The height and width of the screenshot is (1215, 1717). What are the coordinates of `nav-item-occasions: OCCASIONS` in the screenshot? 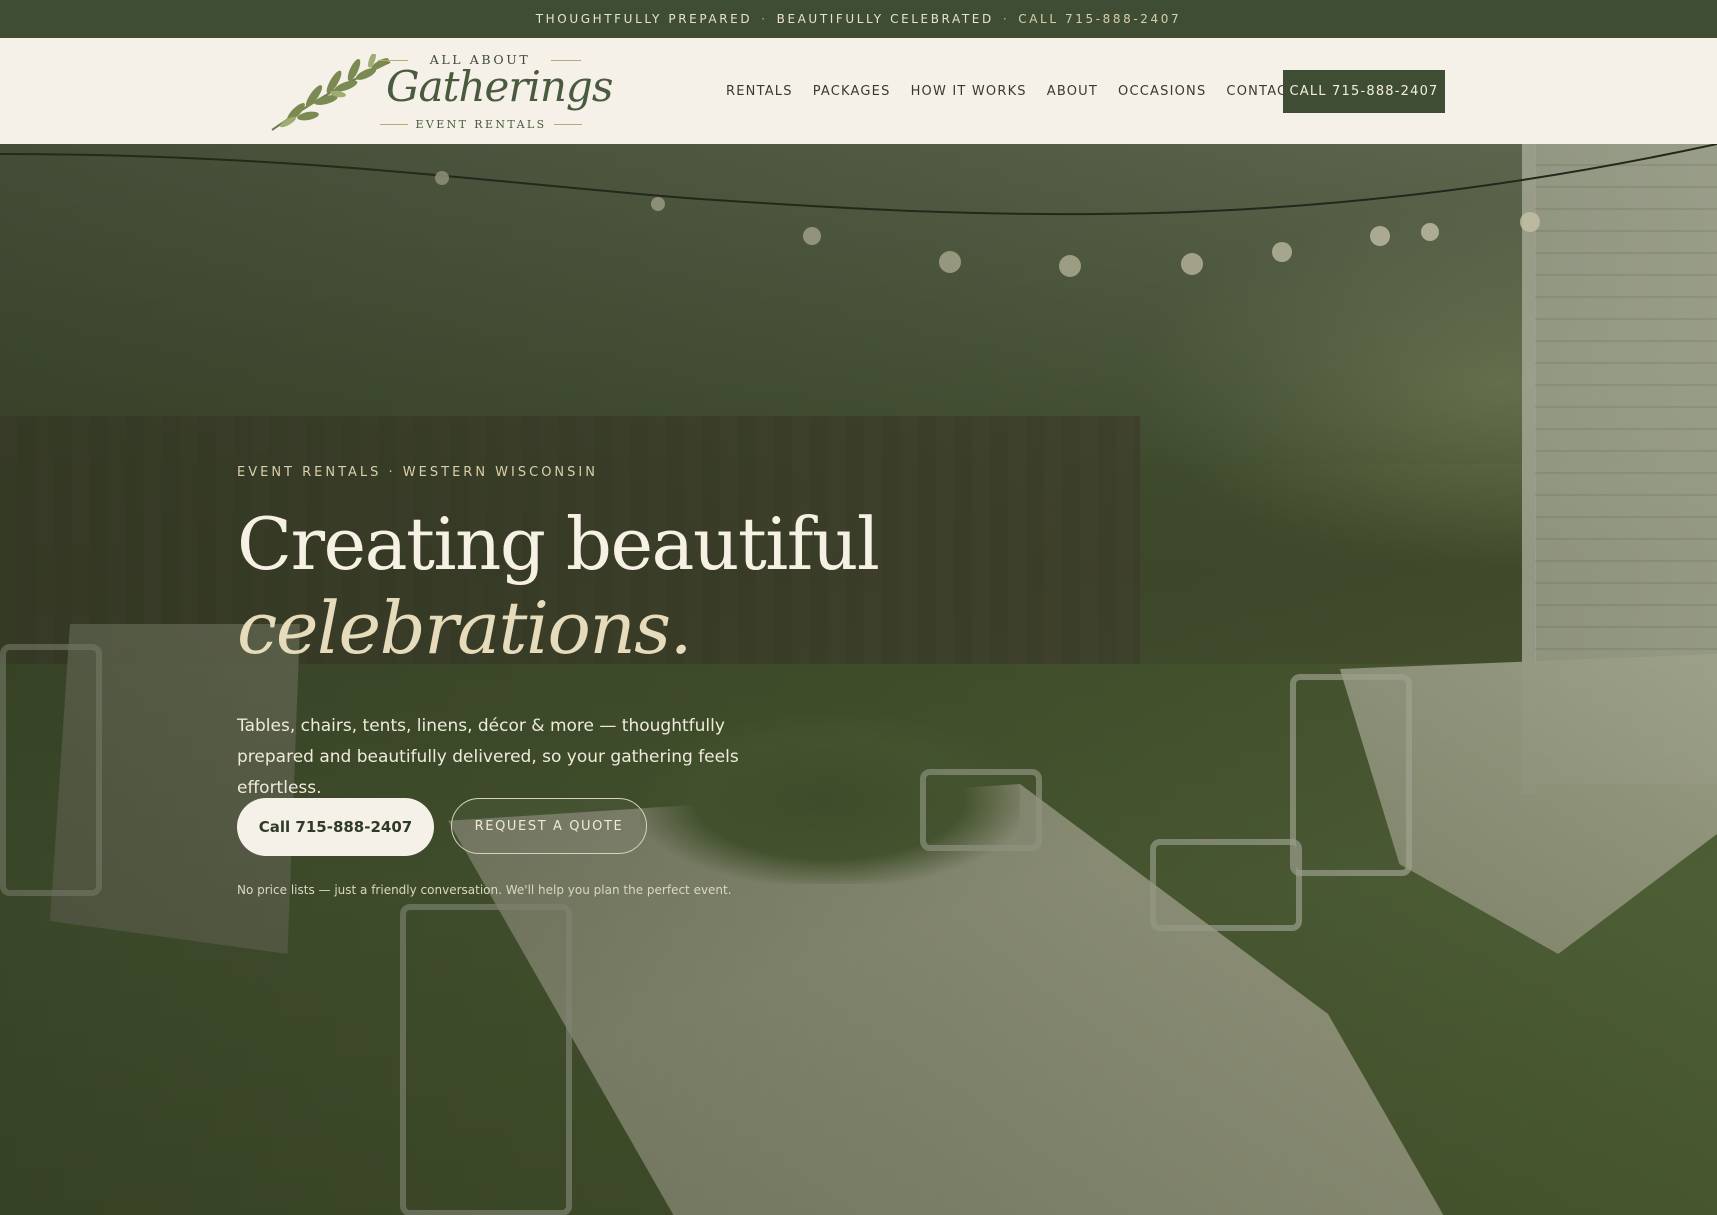 It's located at (1162, 91).